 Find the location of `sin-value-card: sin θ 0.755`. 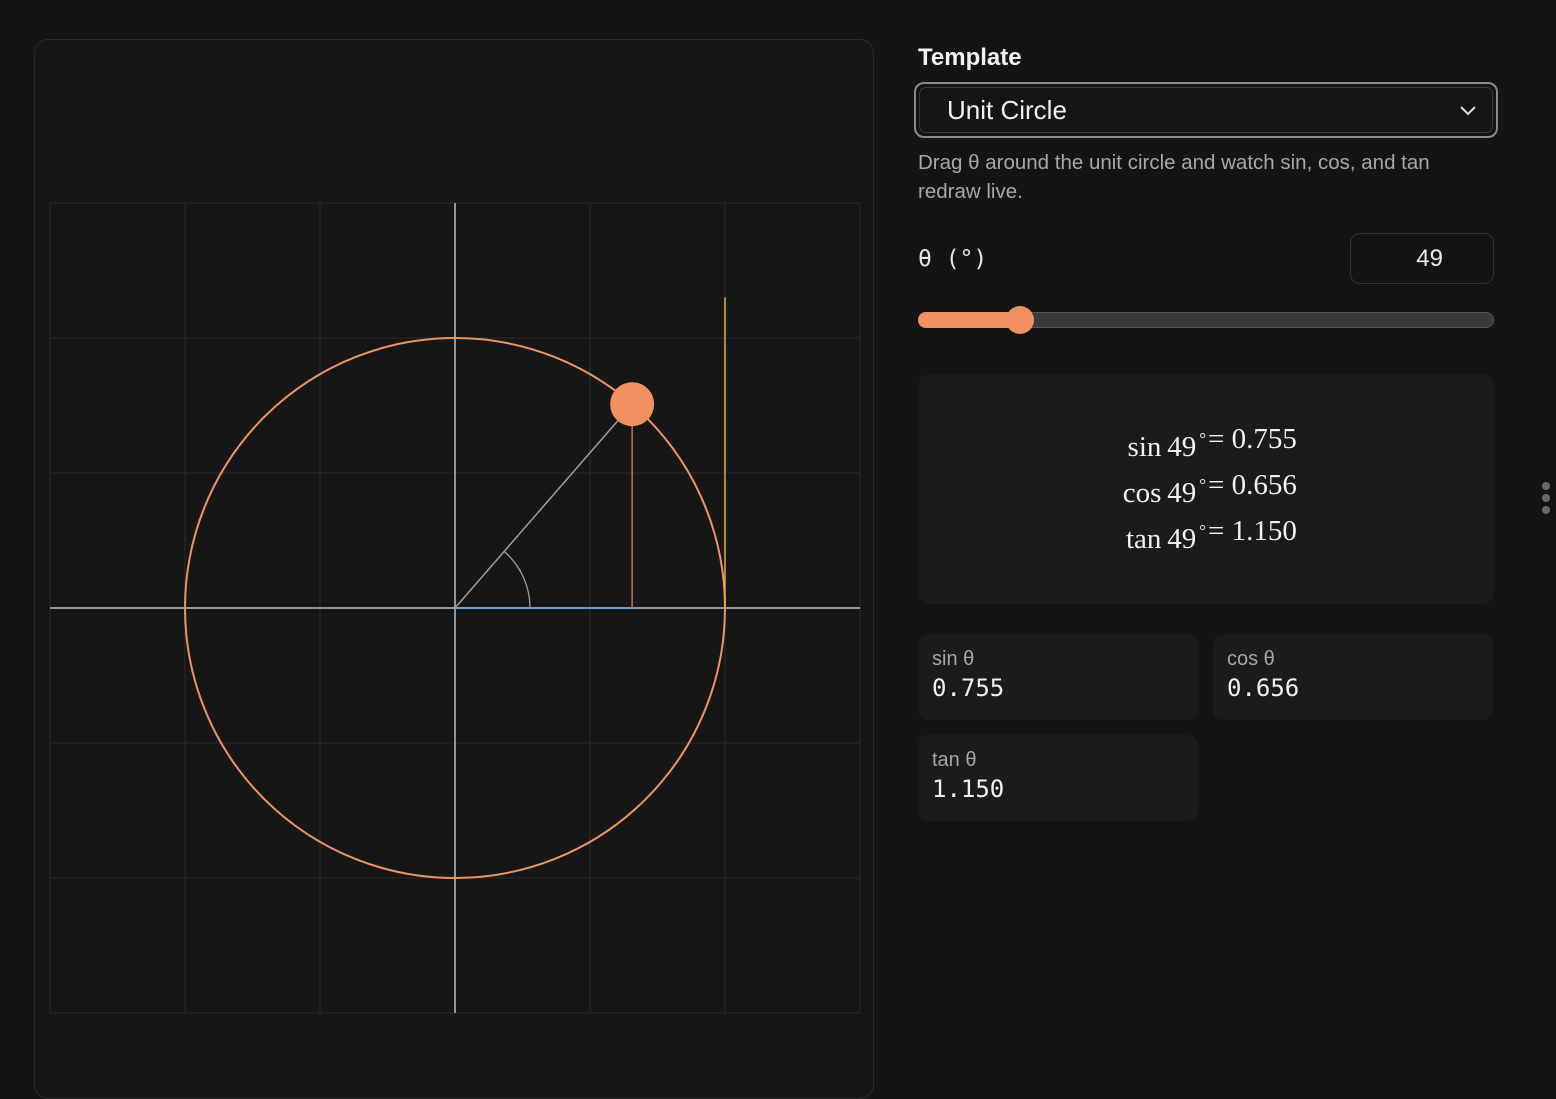

sin-value-card: sin θ 0.755 is located at coordinates (1058, 677).